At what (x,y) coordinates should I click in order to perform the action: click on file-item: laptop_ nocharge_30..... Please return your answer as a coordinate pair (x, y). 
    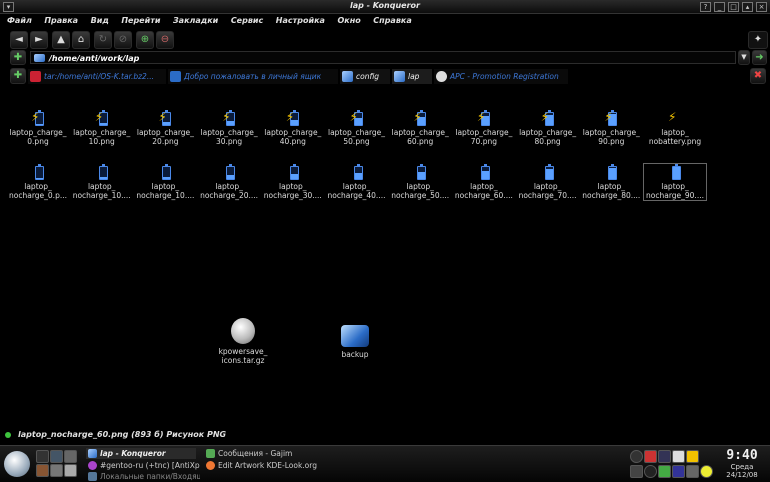
    Looking at the image, I should click on (293, 182).